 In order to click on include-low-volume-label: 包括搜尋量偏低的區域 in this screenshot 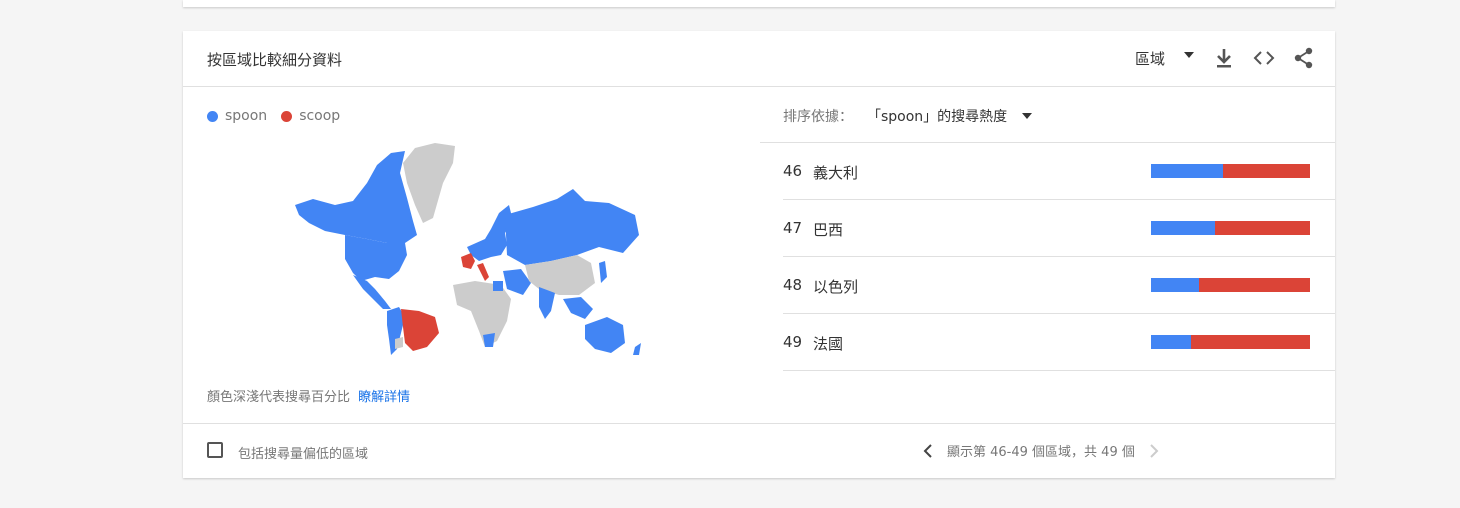, I will do `click(303, 454)`.